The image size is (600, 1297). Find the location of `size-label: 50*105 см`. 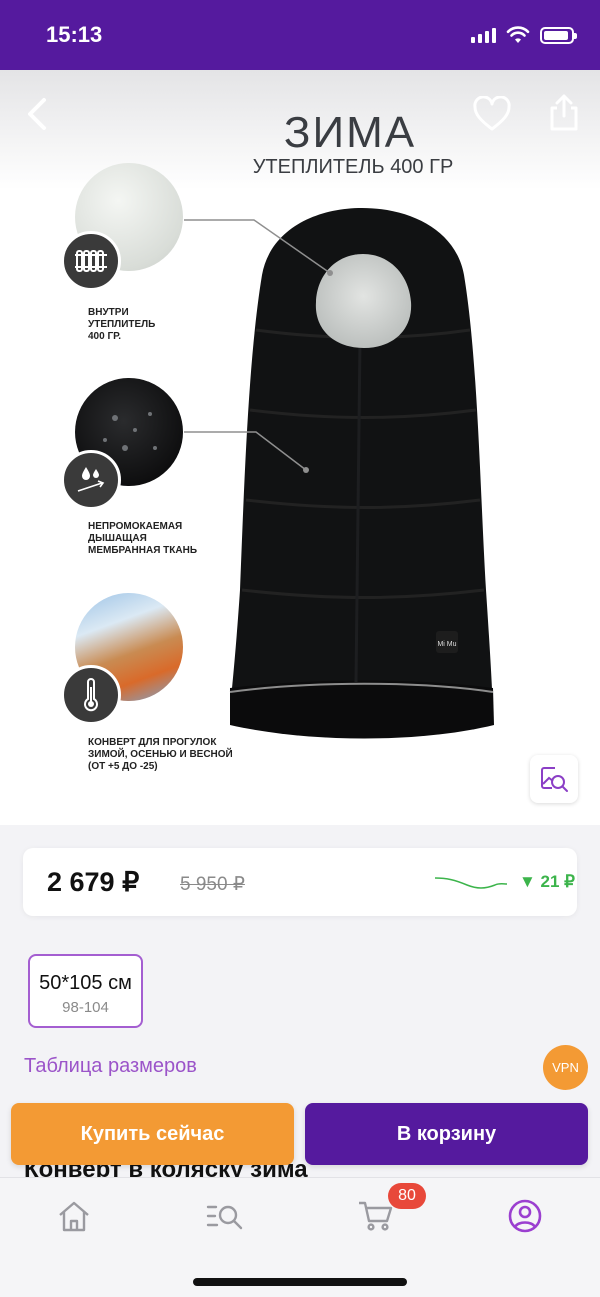

size-label: 50*105 см is located at coordinates (85, 983).